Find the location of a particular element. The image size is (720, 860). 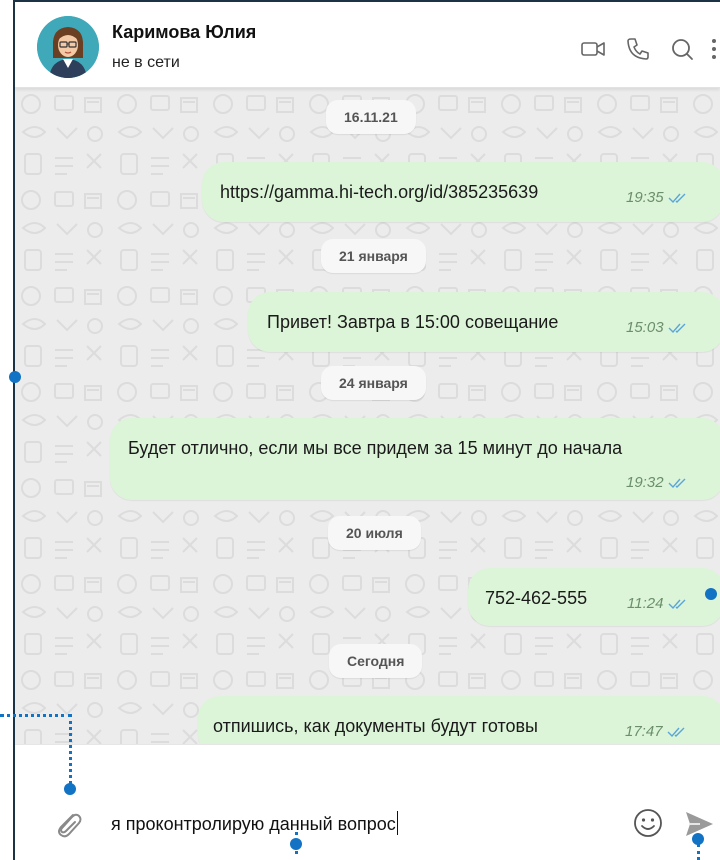

message-composer: я проконтролирую данный вопрос is located at coordinates (367, 802).